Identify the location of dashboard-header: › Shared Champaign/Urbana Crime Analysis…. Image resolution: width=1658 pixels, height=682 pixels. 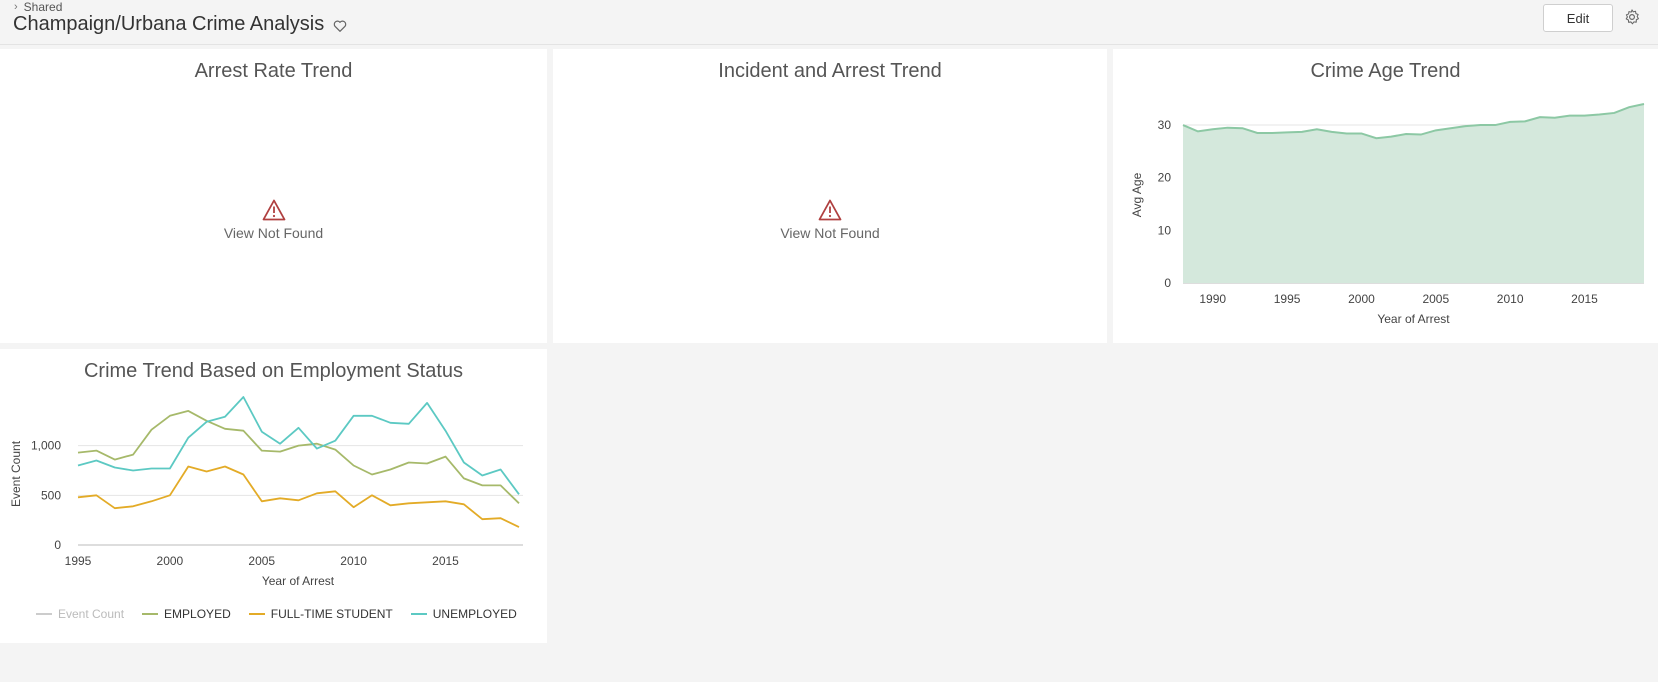
(829, 22).